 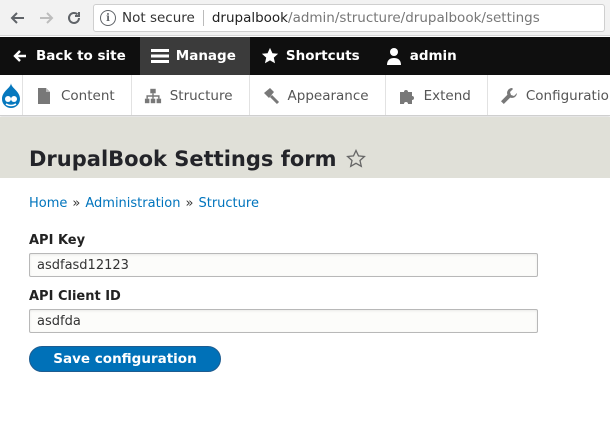 I want to click on page-title: DrupalBook Settings form, so click(x=197, y=159).